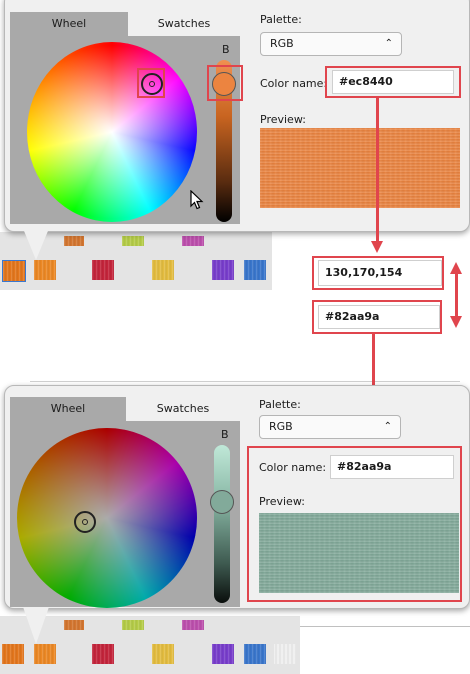 Image resolution: width=470 pixels, height=674 pixels. What do you see at coordinates (392, 467) in the screenshot?
I see `color-name-input: #82aa9a` at bounding box center [392, 467].